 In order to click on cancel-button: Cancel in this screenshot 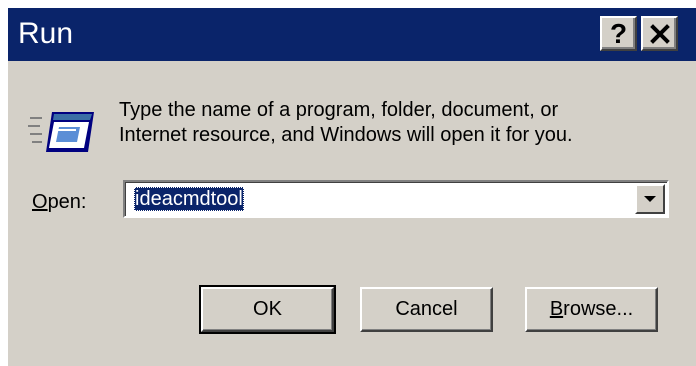, I will do `click(426, 309)`.